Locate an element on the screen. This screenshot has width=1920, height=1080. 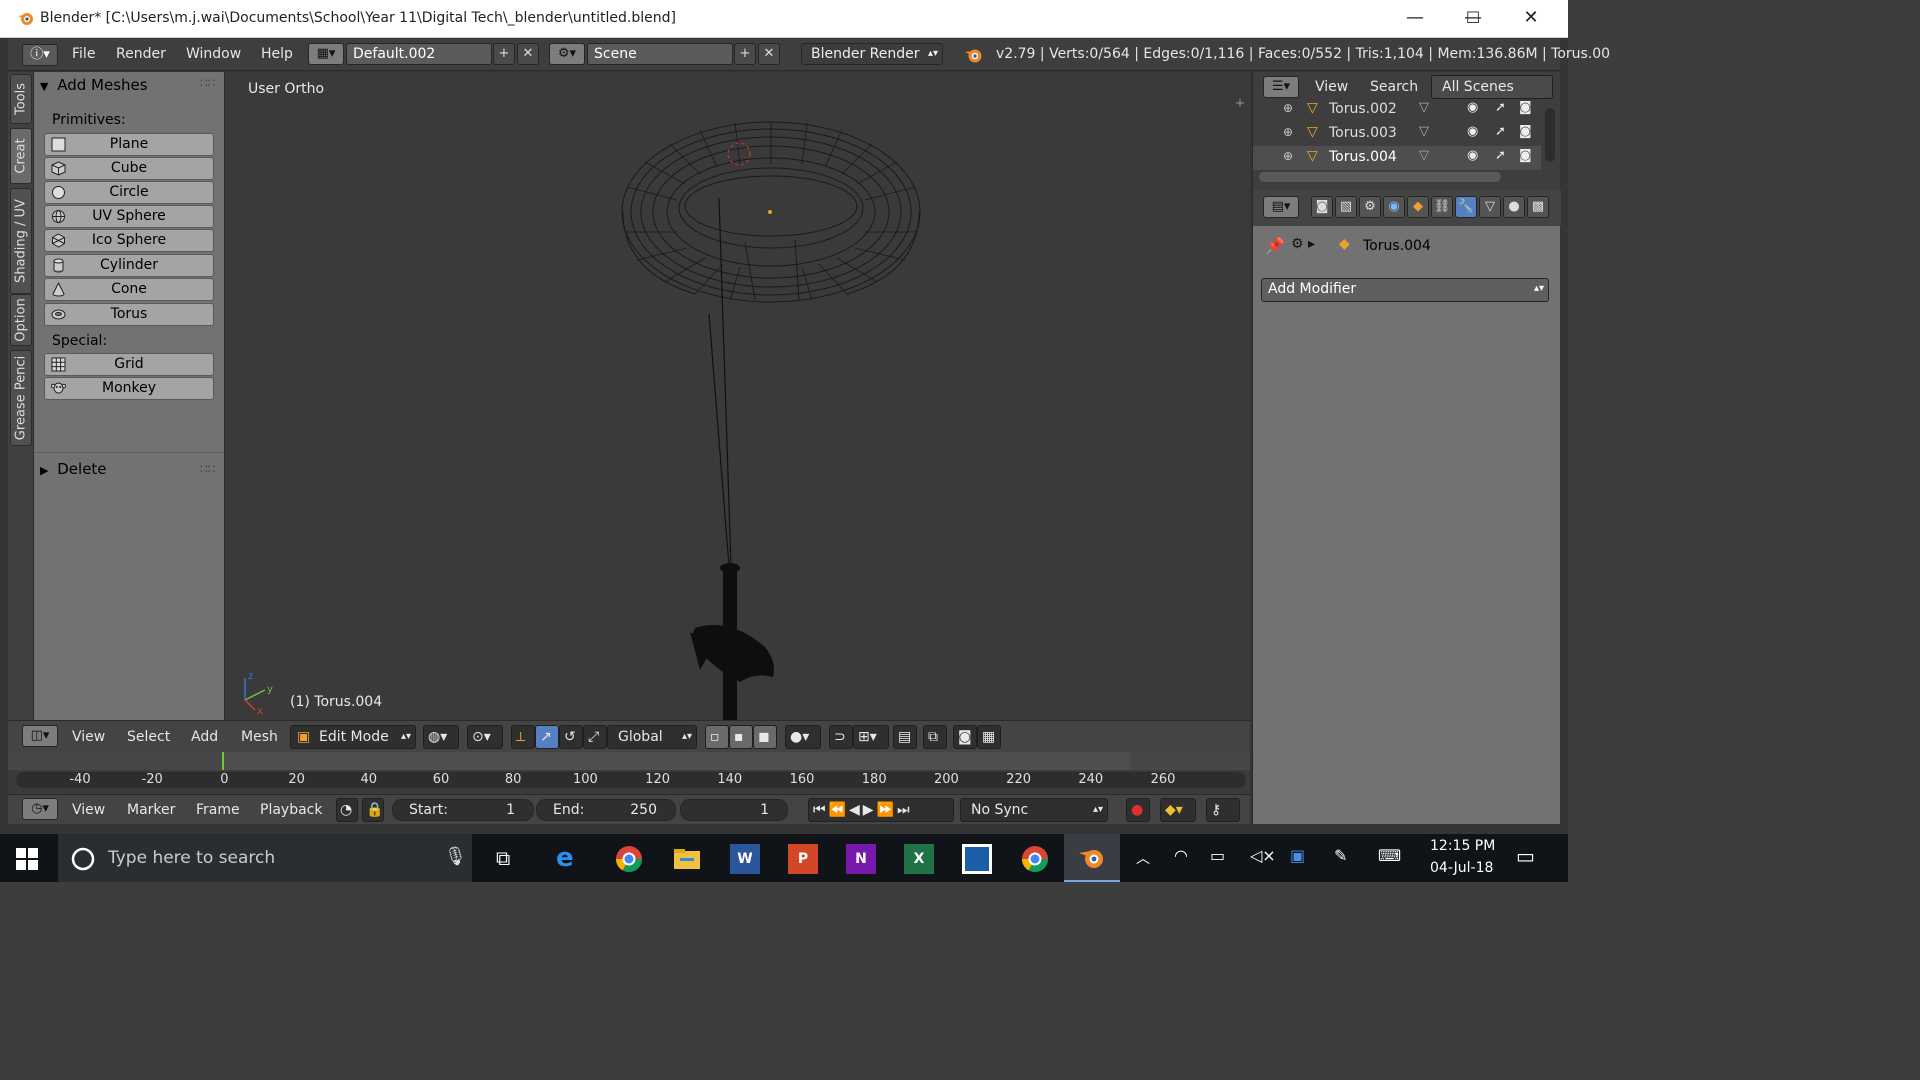
add-grid-button: Grid is located at coordinates (129, 364).